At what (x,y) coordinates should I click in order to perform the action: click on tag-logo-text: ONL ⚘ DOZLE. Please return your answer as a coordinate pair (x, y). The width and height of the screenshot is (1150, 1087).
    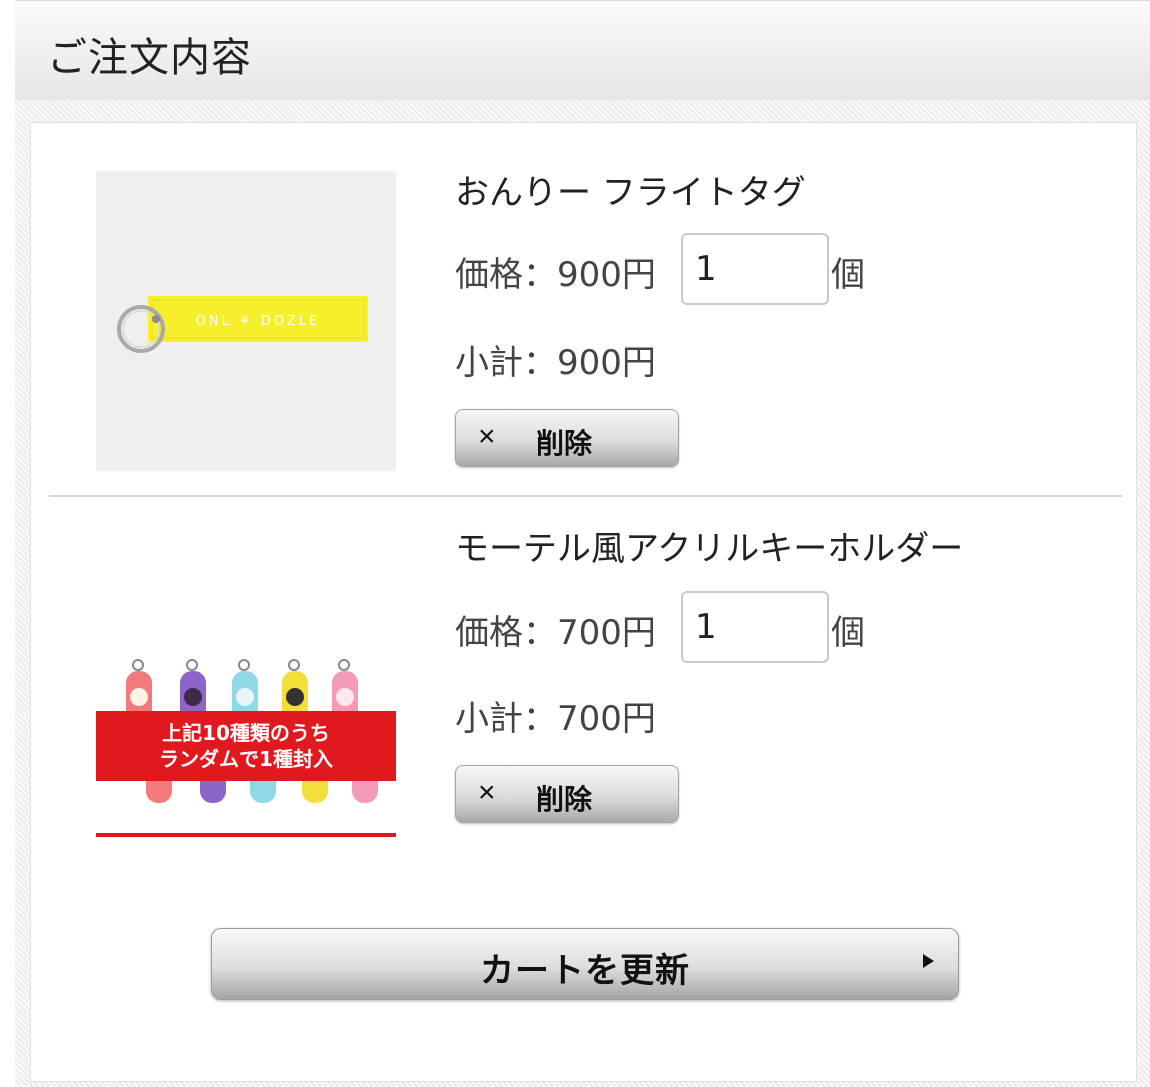
    Looking at the image, I should click on (258, 321).